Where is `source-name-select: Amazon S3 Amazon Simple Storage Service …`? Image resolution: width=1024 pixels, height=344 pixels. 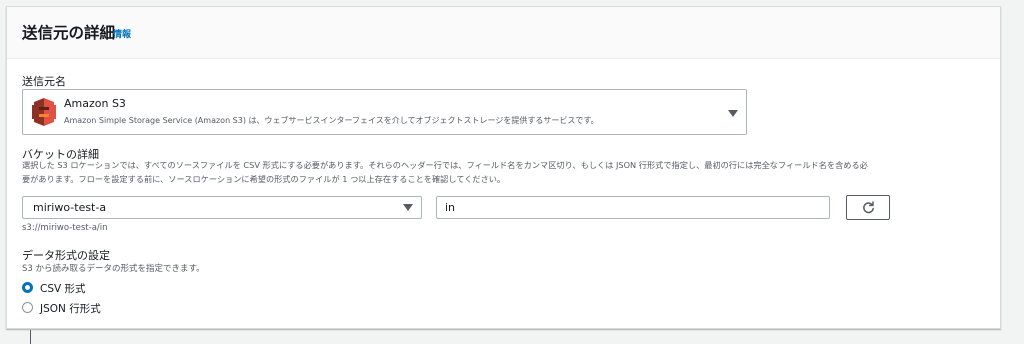
source-name-select: Amazon S3 Amazon Simple Storage Service … is located at coordinates (384, 112).